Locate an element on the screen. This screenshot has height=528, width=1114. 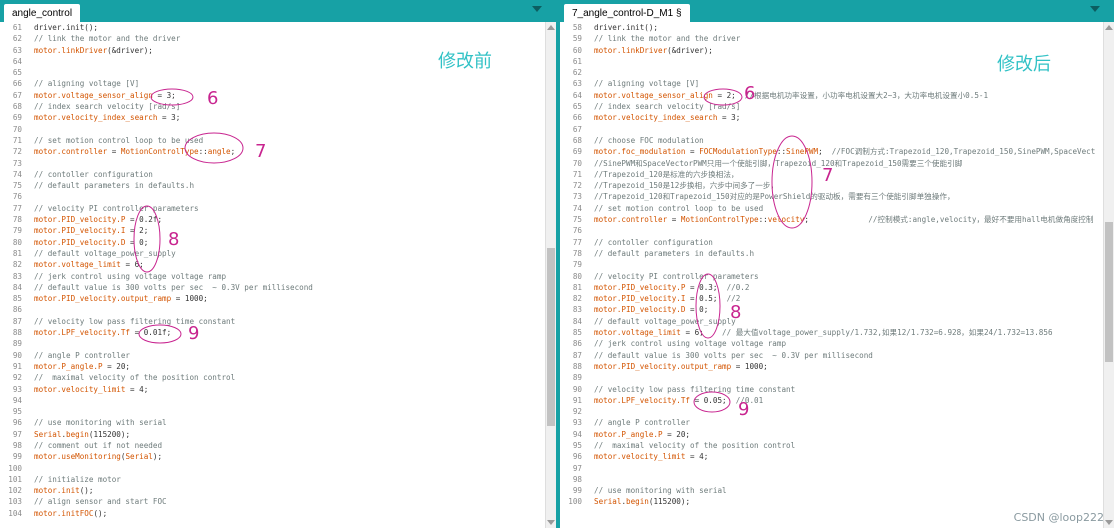
code-line: 104 motor.initFOC(); is located at coordinates (271, 513).